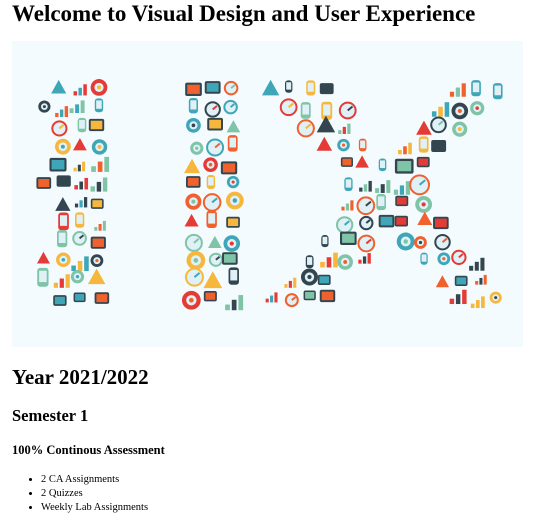 Image resolution: width=535 pixels, height=525 pixels. What do you see at coordinates (94, 508) in the screenshot?
I see `list-item: Weekly Lab Assignments` at bounding box center [94, 508].